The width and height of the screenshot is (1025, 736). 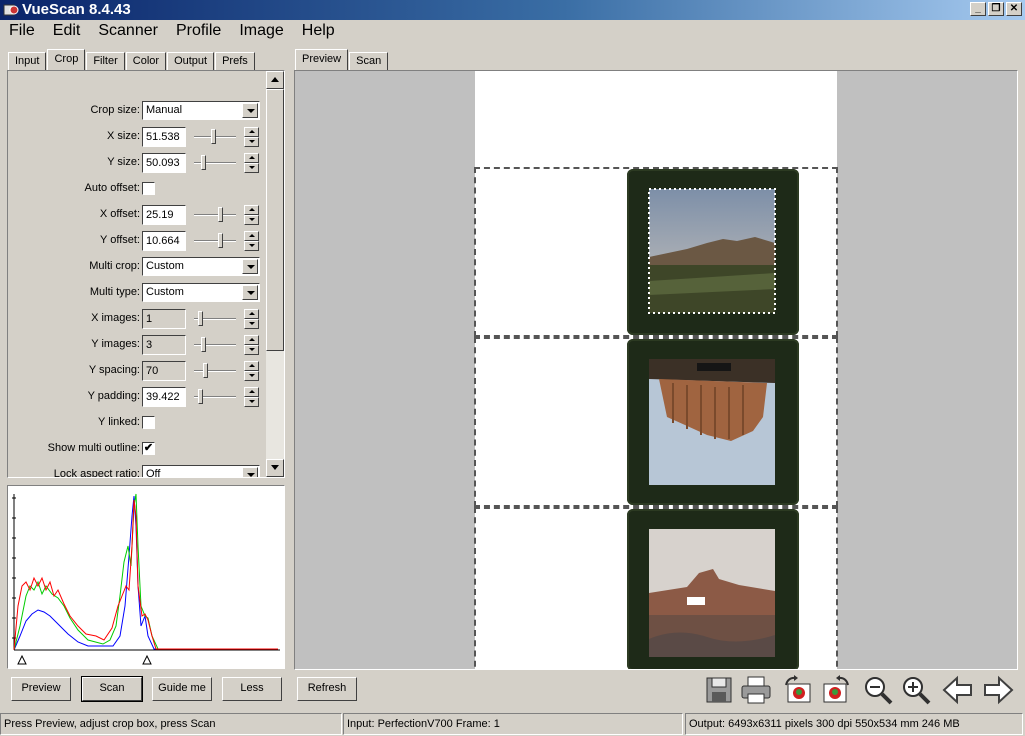 I want to click on scroll-thumb, so click(x=275, y=220).